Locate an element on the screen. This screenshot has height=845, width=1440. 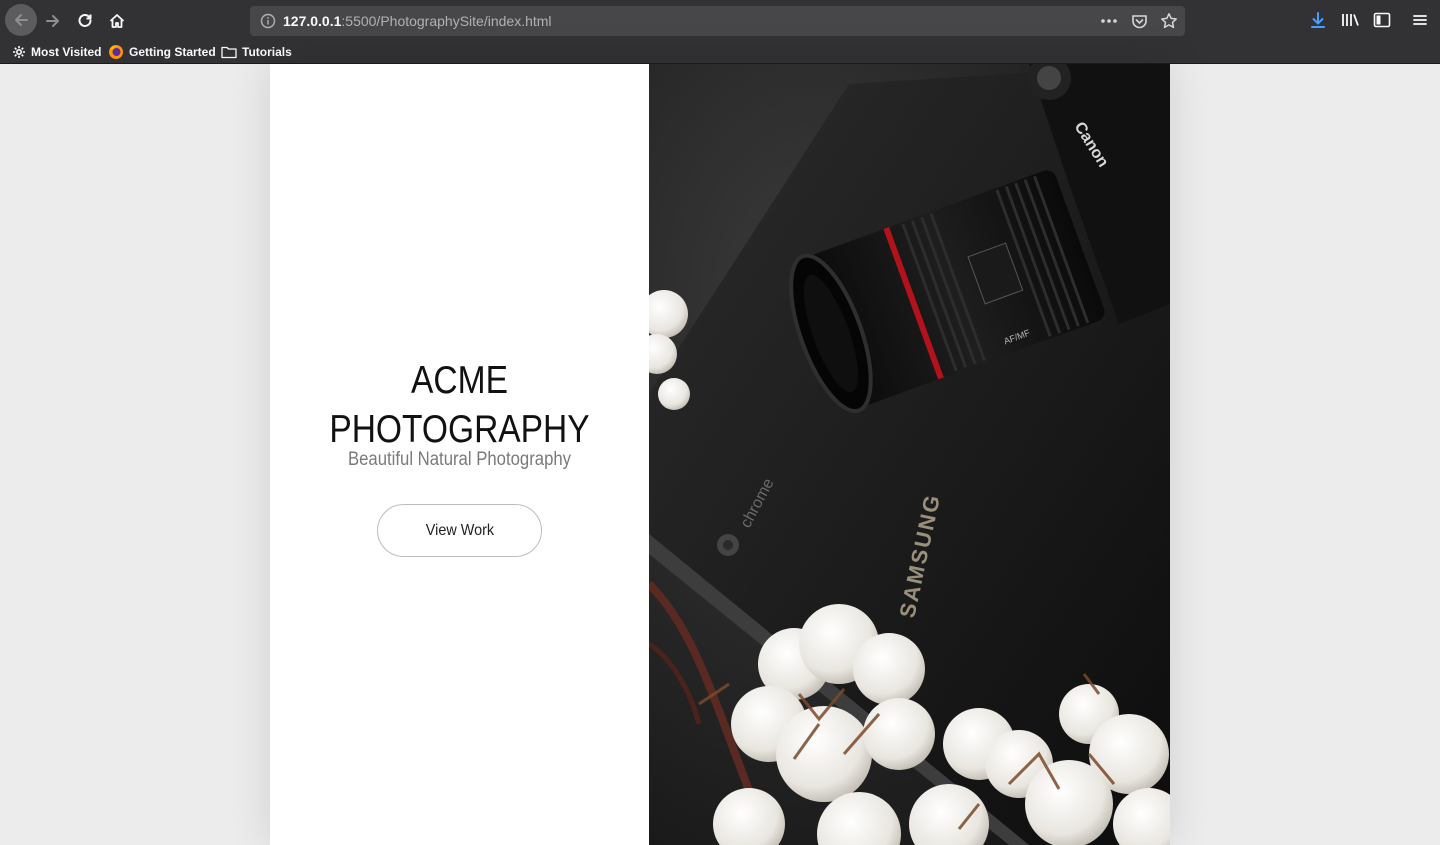
downloads-button is located at coordinates (1318, 20).